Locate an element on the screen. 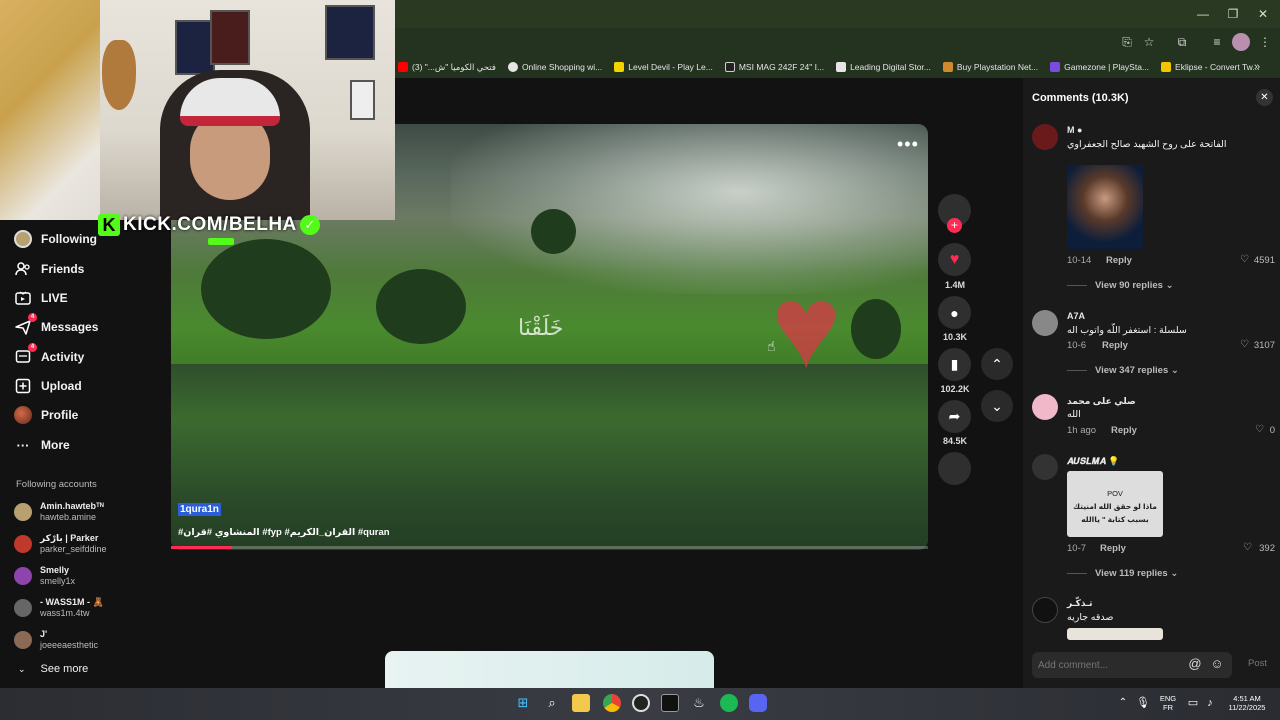 This screenshot has width=1280, height=720. comments-title: Comments (10.3K) is located at coordinates (1080, 98).